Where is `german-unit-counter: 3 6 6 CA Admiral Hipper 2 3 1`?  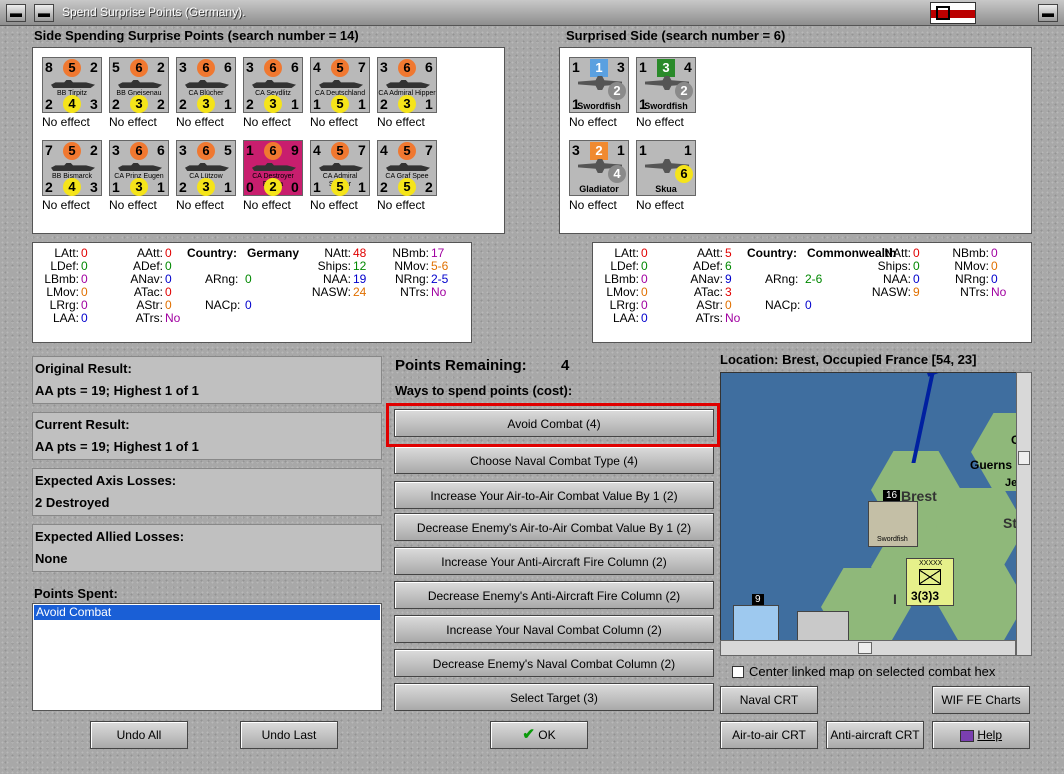
german-unit-counter: 3 6 6 CA Admiral Hipper 2 3 1 is located at coordinates (407, 85).